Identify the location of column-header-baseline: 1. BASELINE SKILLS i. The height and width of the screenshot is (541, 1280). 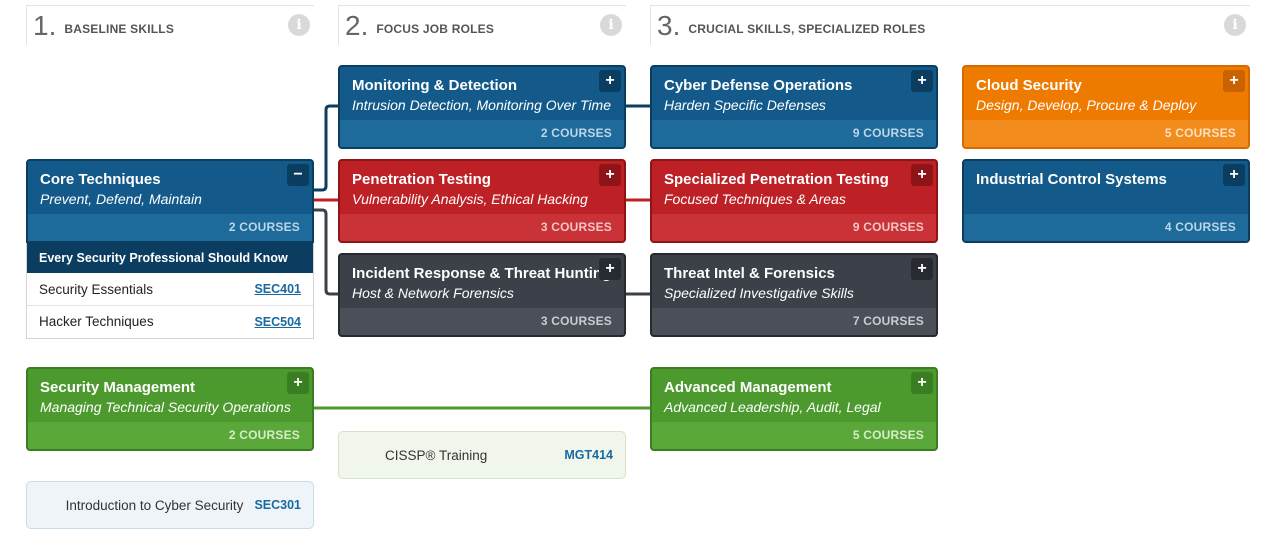
(170, 25).